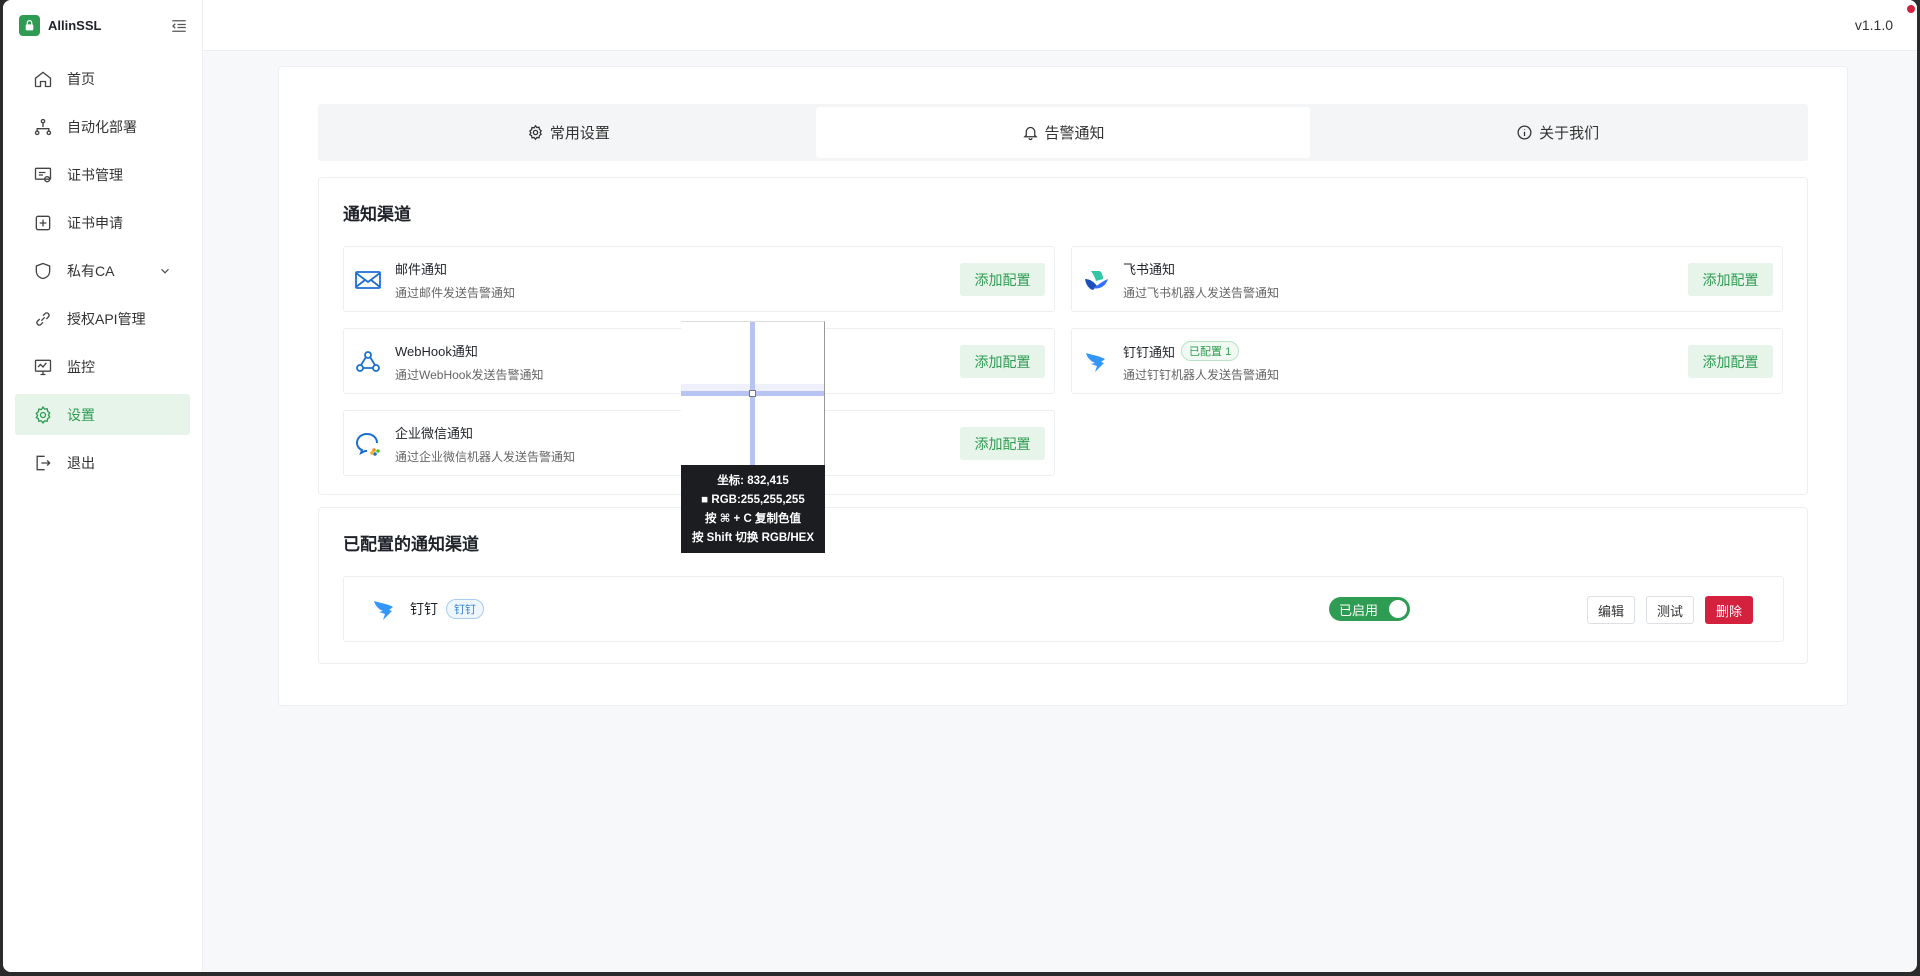  What do you see at coordinates (1030, 133) in the screenshot?
I see `bell-icon` at bounding box center [1030, 133].